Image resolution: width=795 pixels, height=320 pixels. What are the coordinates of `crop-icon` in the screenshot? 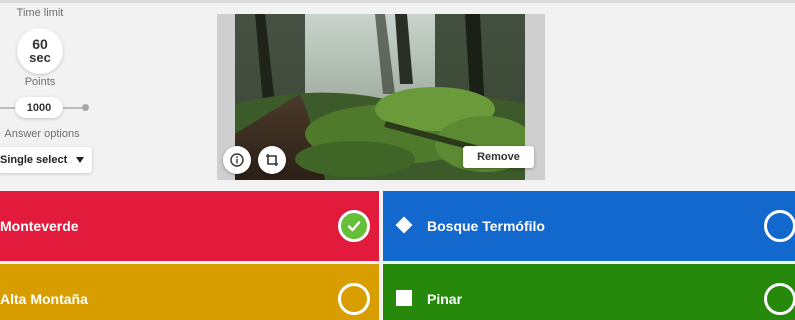 It's located at (272, 160).